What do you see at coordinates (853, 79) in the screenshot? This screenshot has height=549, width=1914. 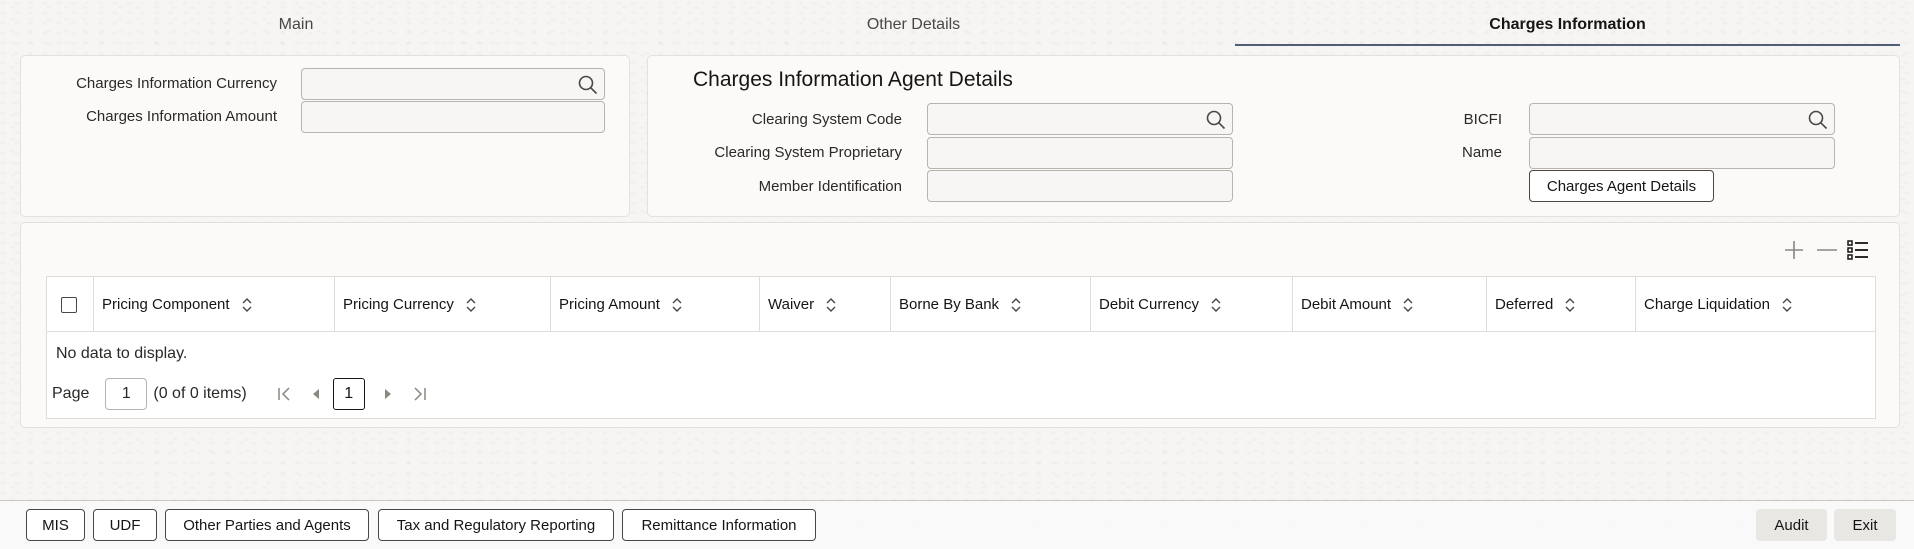 I see `agent-details-title: Charges Information Agent Details` at bounding box center [853, 79].